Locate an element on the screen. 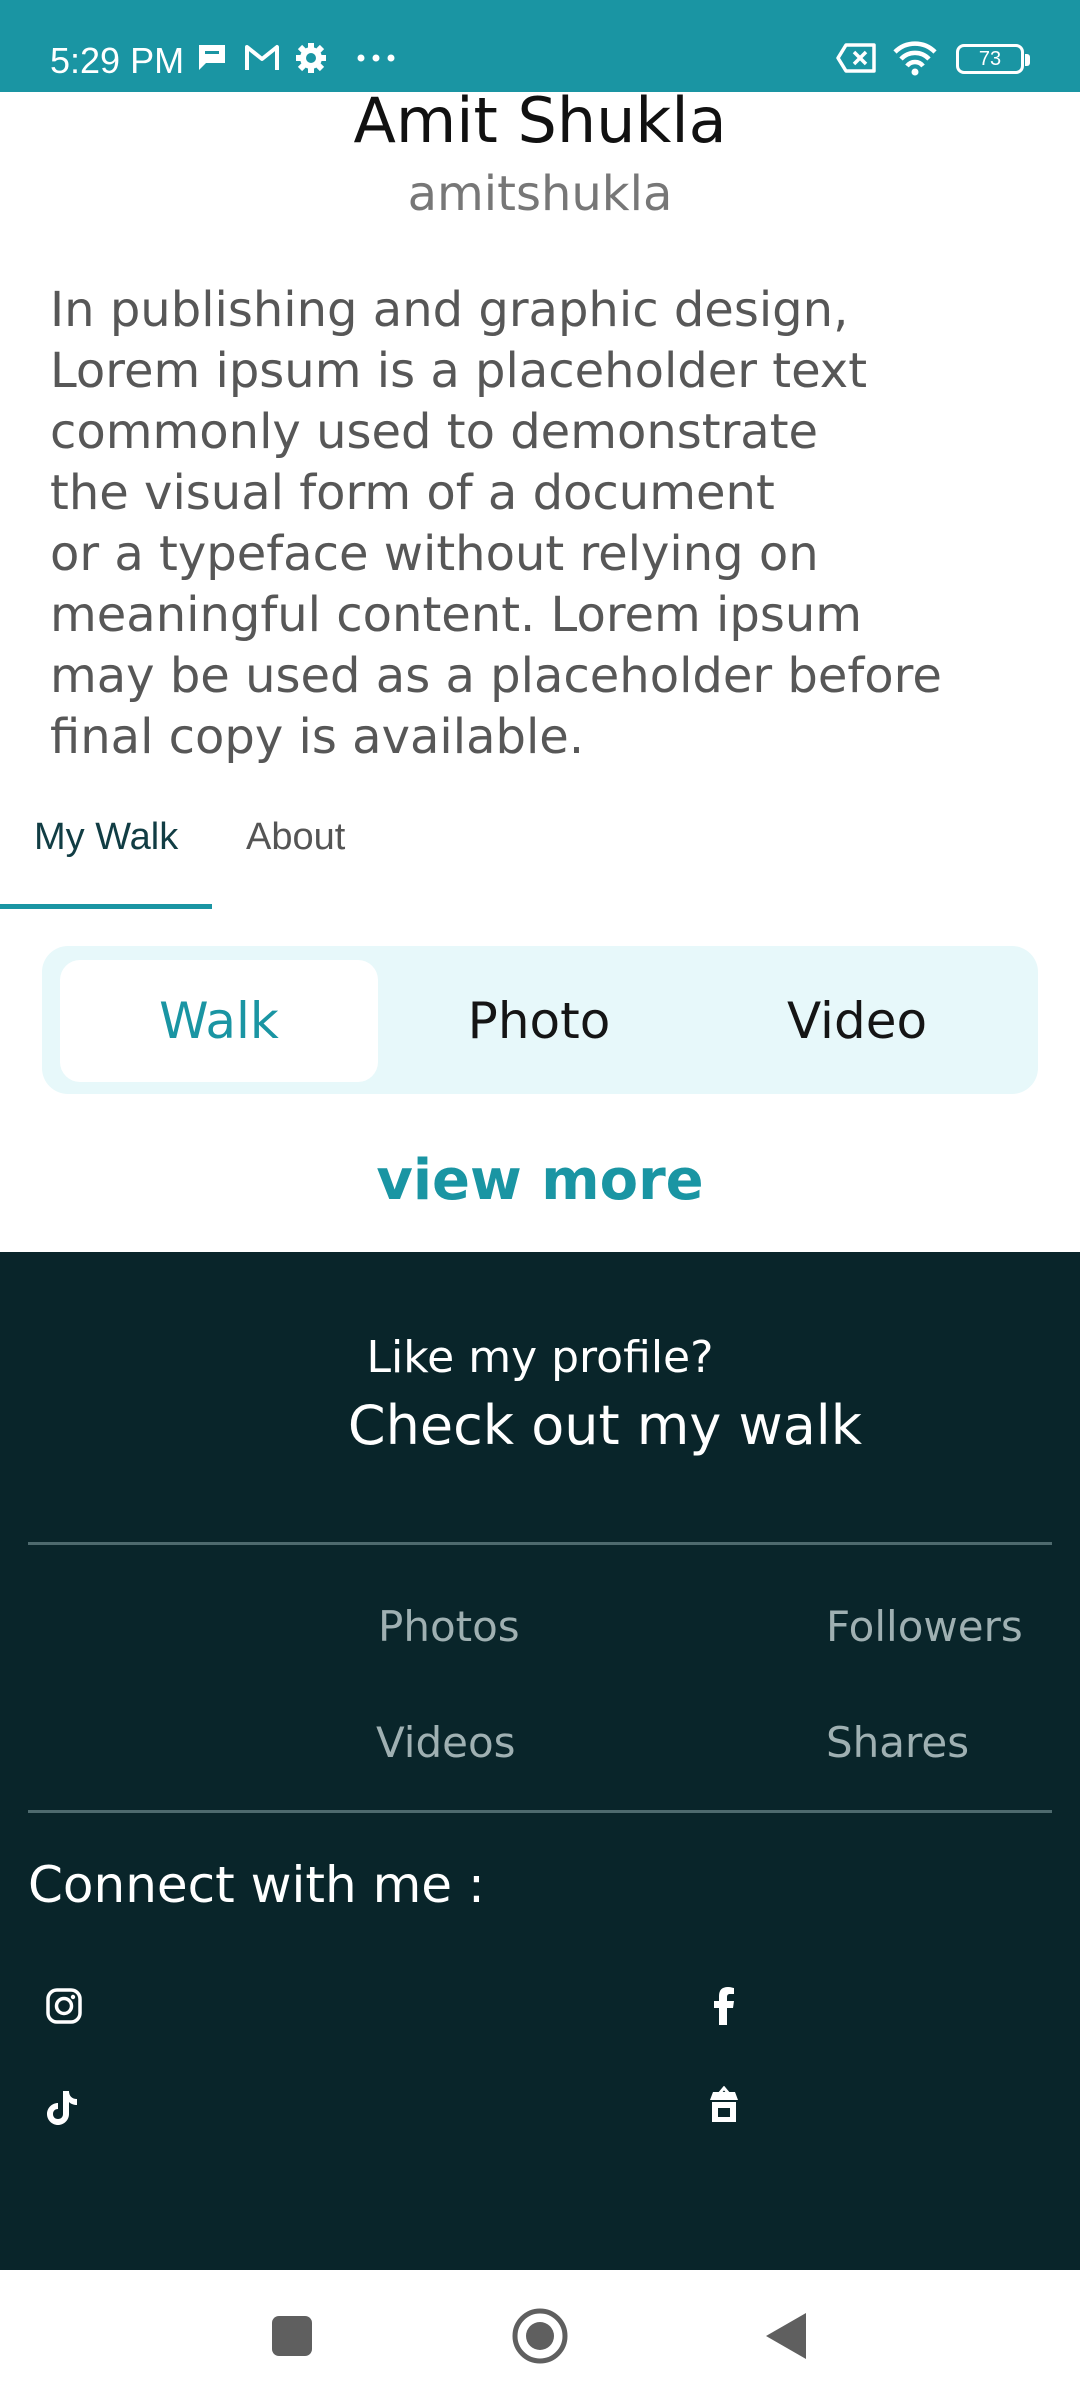  tab-my-walk: My Walk is located at coordinates (106, 837).